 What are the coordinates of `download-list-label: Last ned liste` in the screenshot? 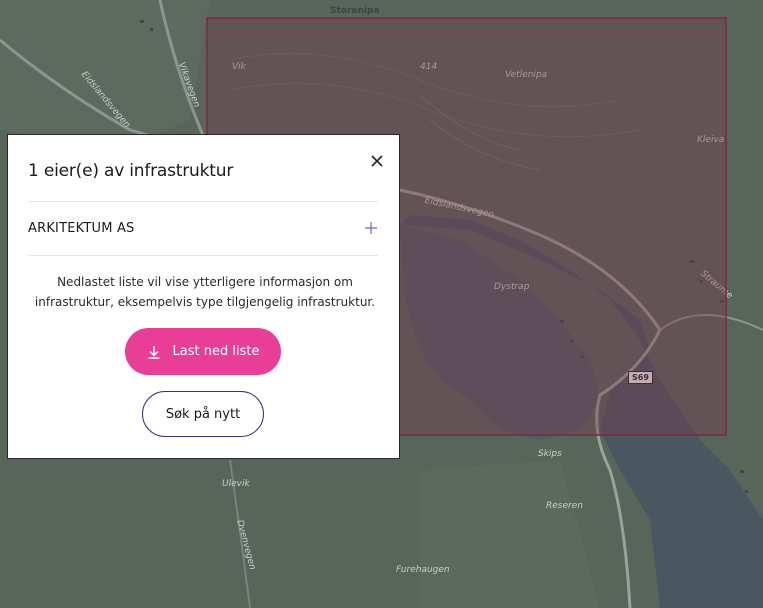 It's located at (216, 351).